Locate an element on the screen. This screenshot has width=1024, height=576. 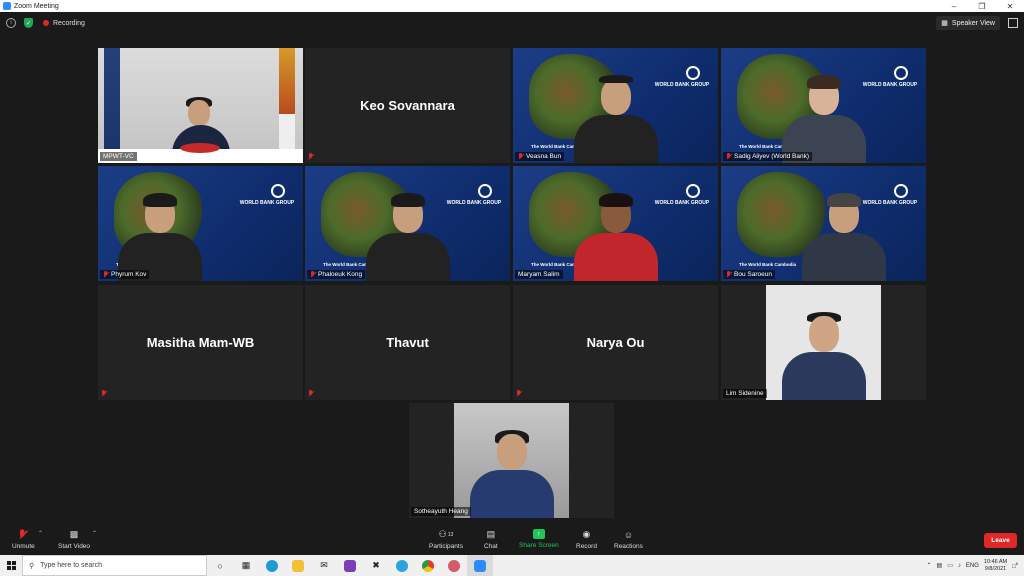
record-icon: ◉ is located at coordinates (586, 534).